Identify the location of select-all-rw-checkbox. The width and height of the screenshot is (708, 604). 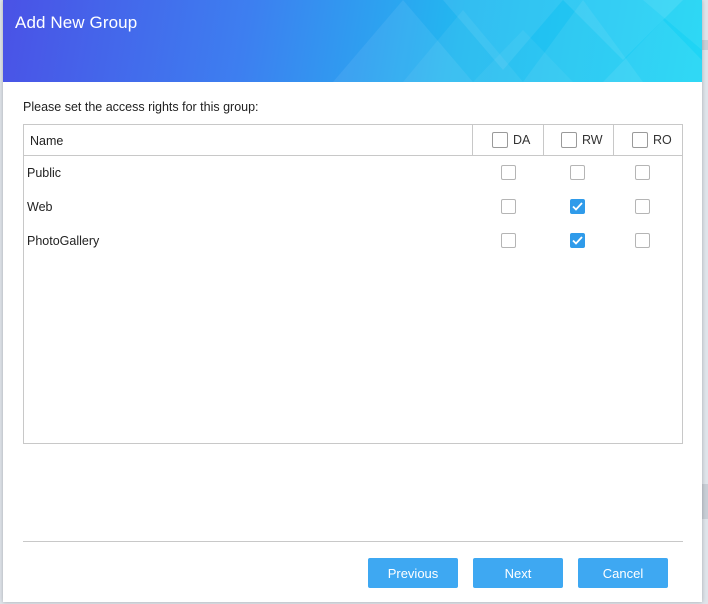
(569, 140).